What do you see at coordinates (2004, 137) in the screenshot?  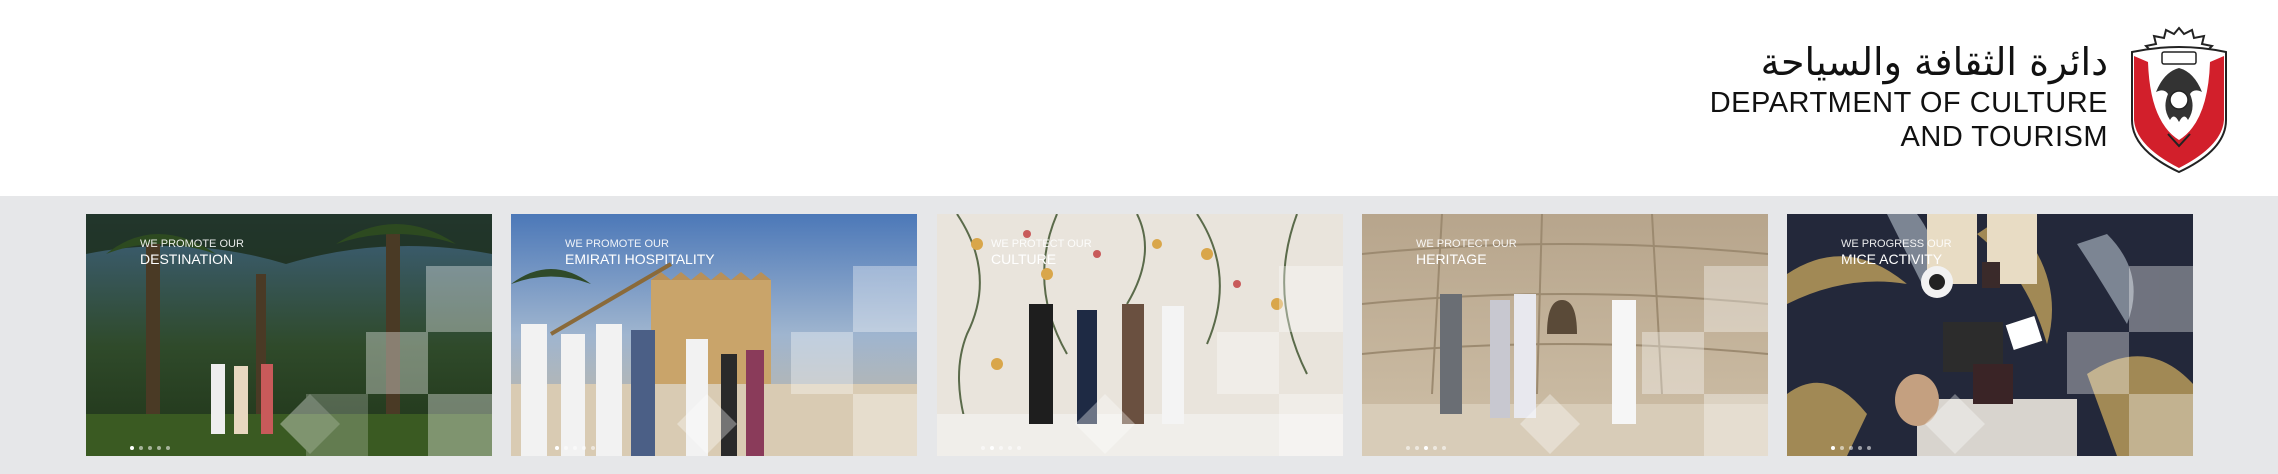 I see `english-name-line-2: AND TOURISM` at bounding box center [2004, 137].